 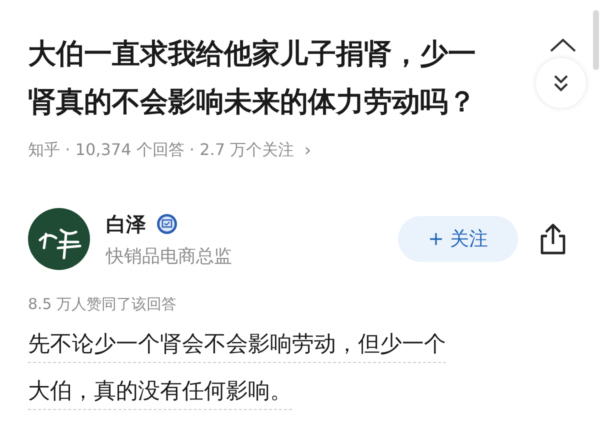 I want to click on author-name: 白泽, so click(x=126, y=224).